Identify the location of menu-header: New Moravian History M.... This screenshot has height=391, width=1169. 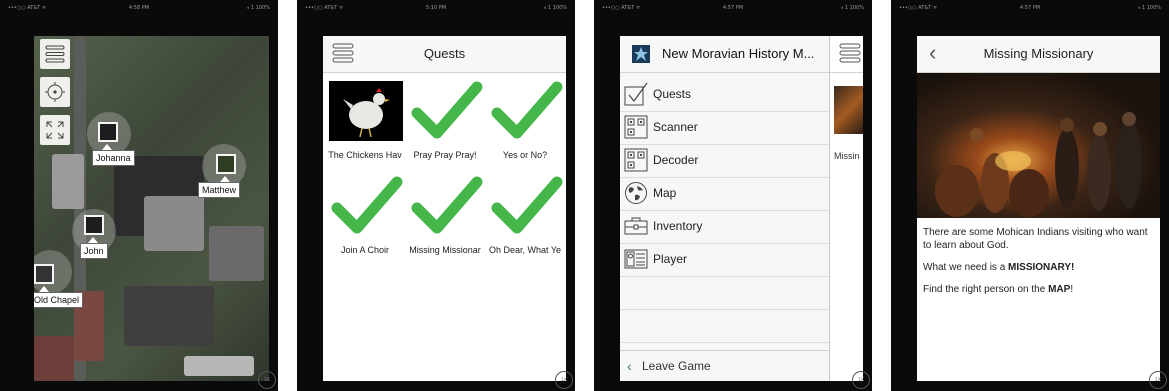
(724, 54).